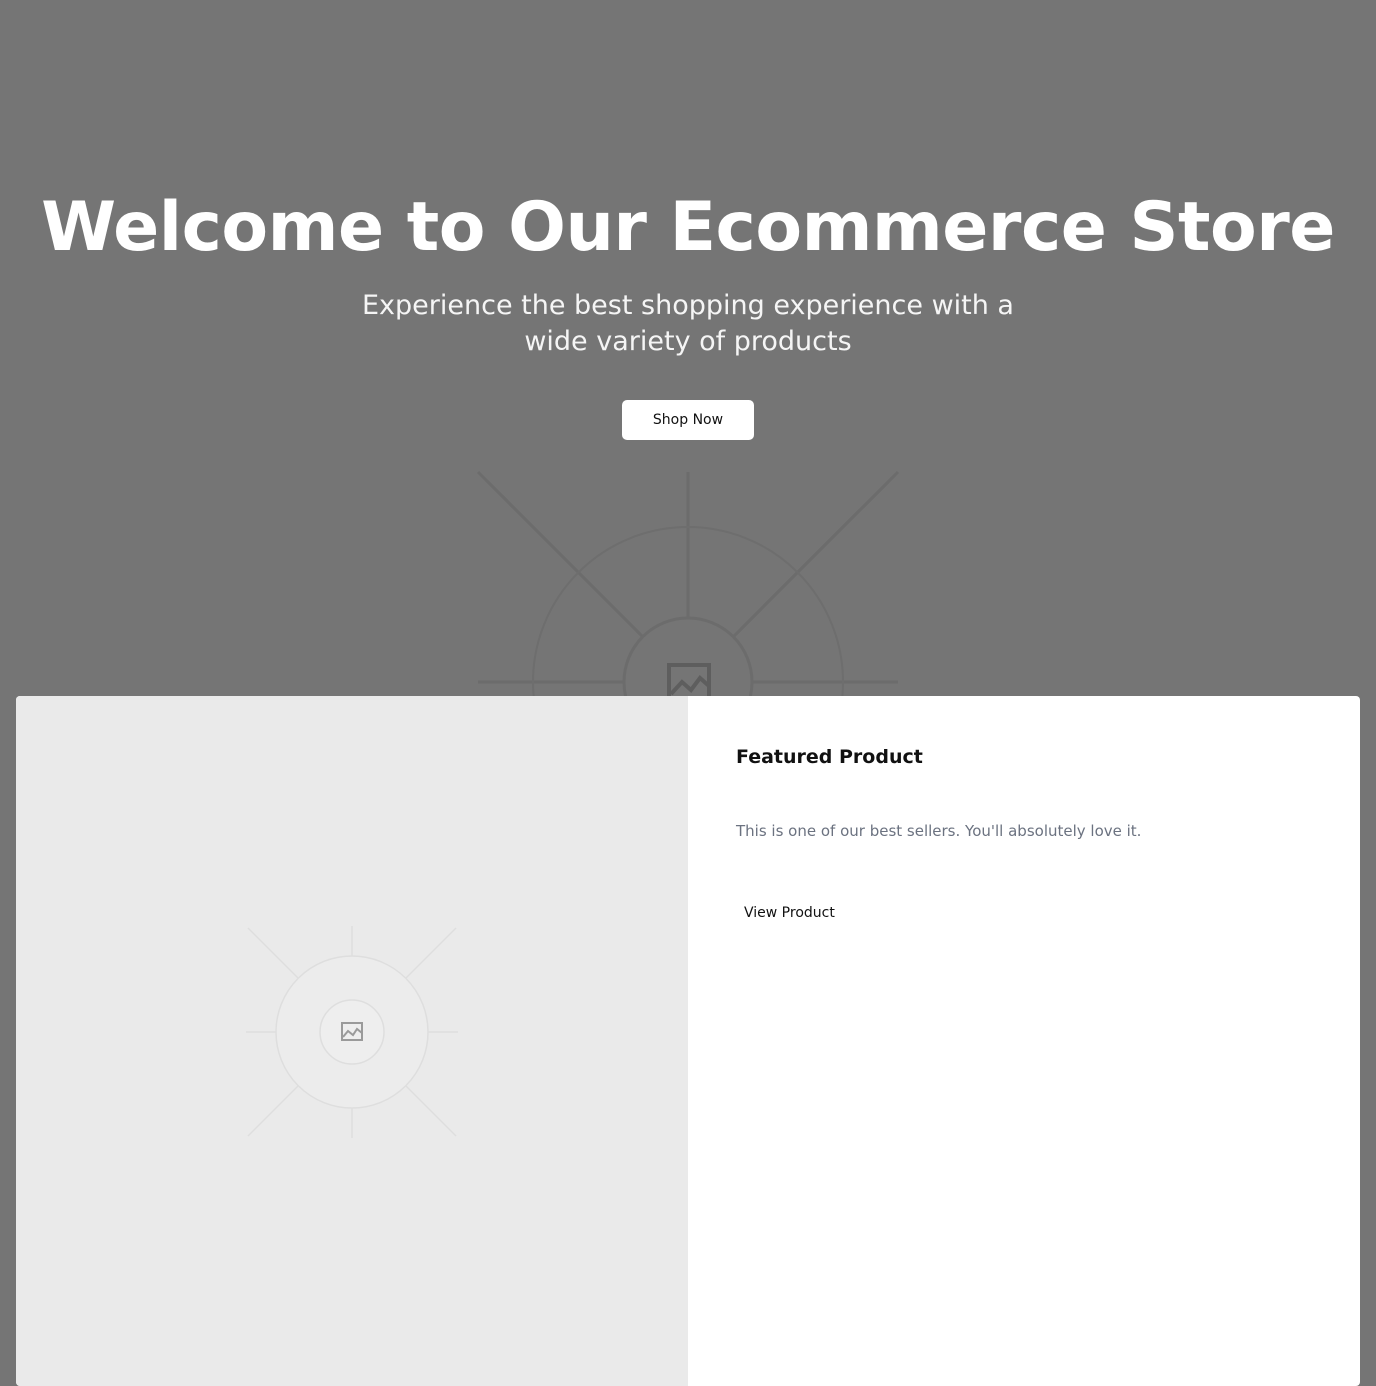 This screenshot has width=1376, height=1386. Describe the element at coordinates (829, 757) in the screenshot. I see `featured-product-title: Featured Product` at that location.